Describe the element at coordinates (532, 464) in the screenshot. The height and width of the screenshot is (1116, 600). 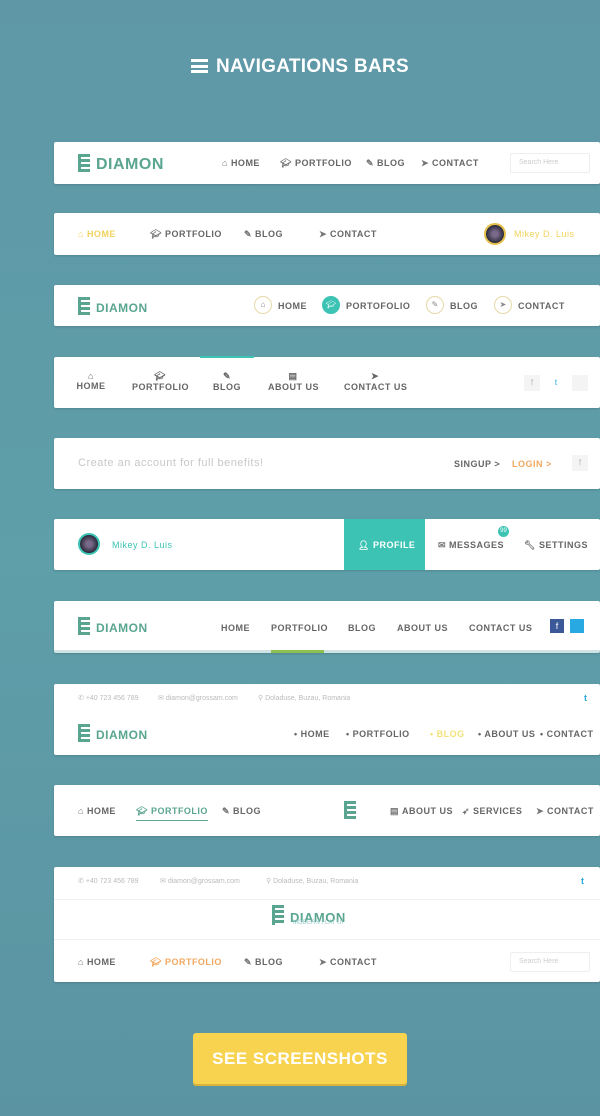
I see `login-link: LOGIN >` at that location.